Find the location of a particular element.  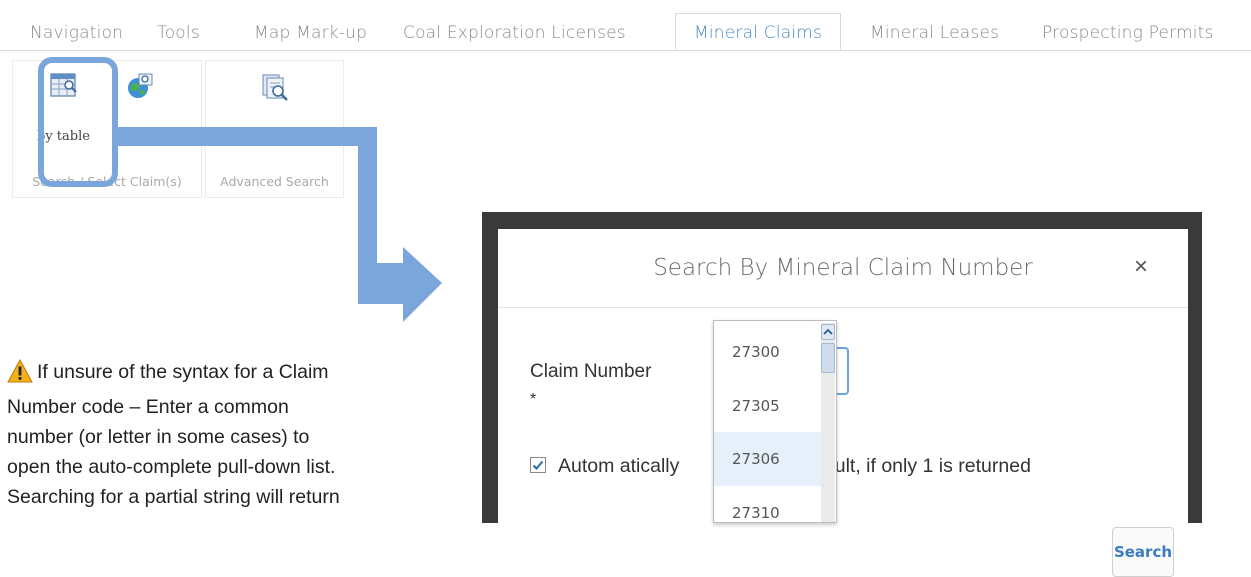

tab-mineral-leases: Mineral Leases is located at coordinates (934, 32).